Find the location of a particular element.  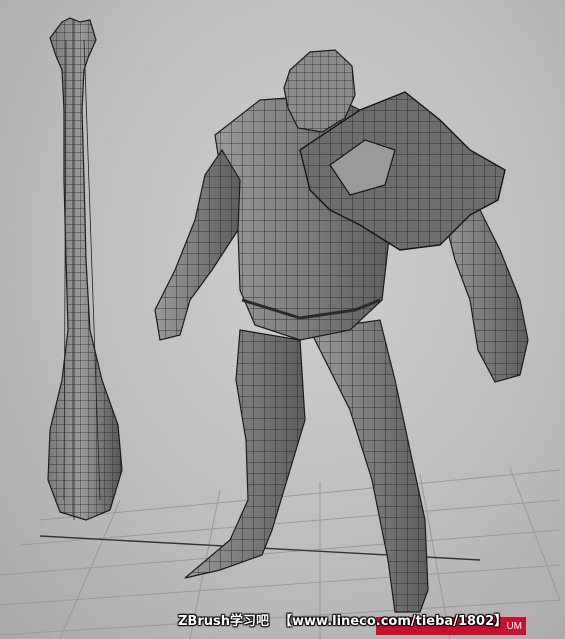

club-mesh is located at coordinates (85, 269).